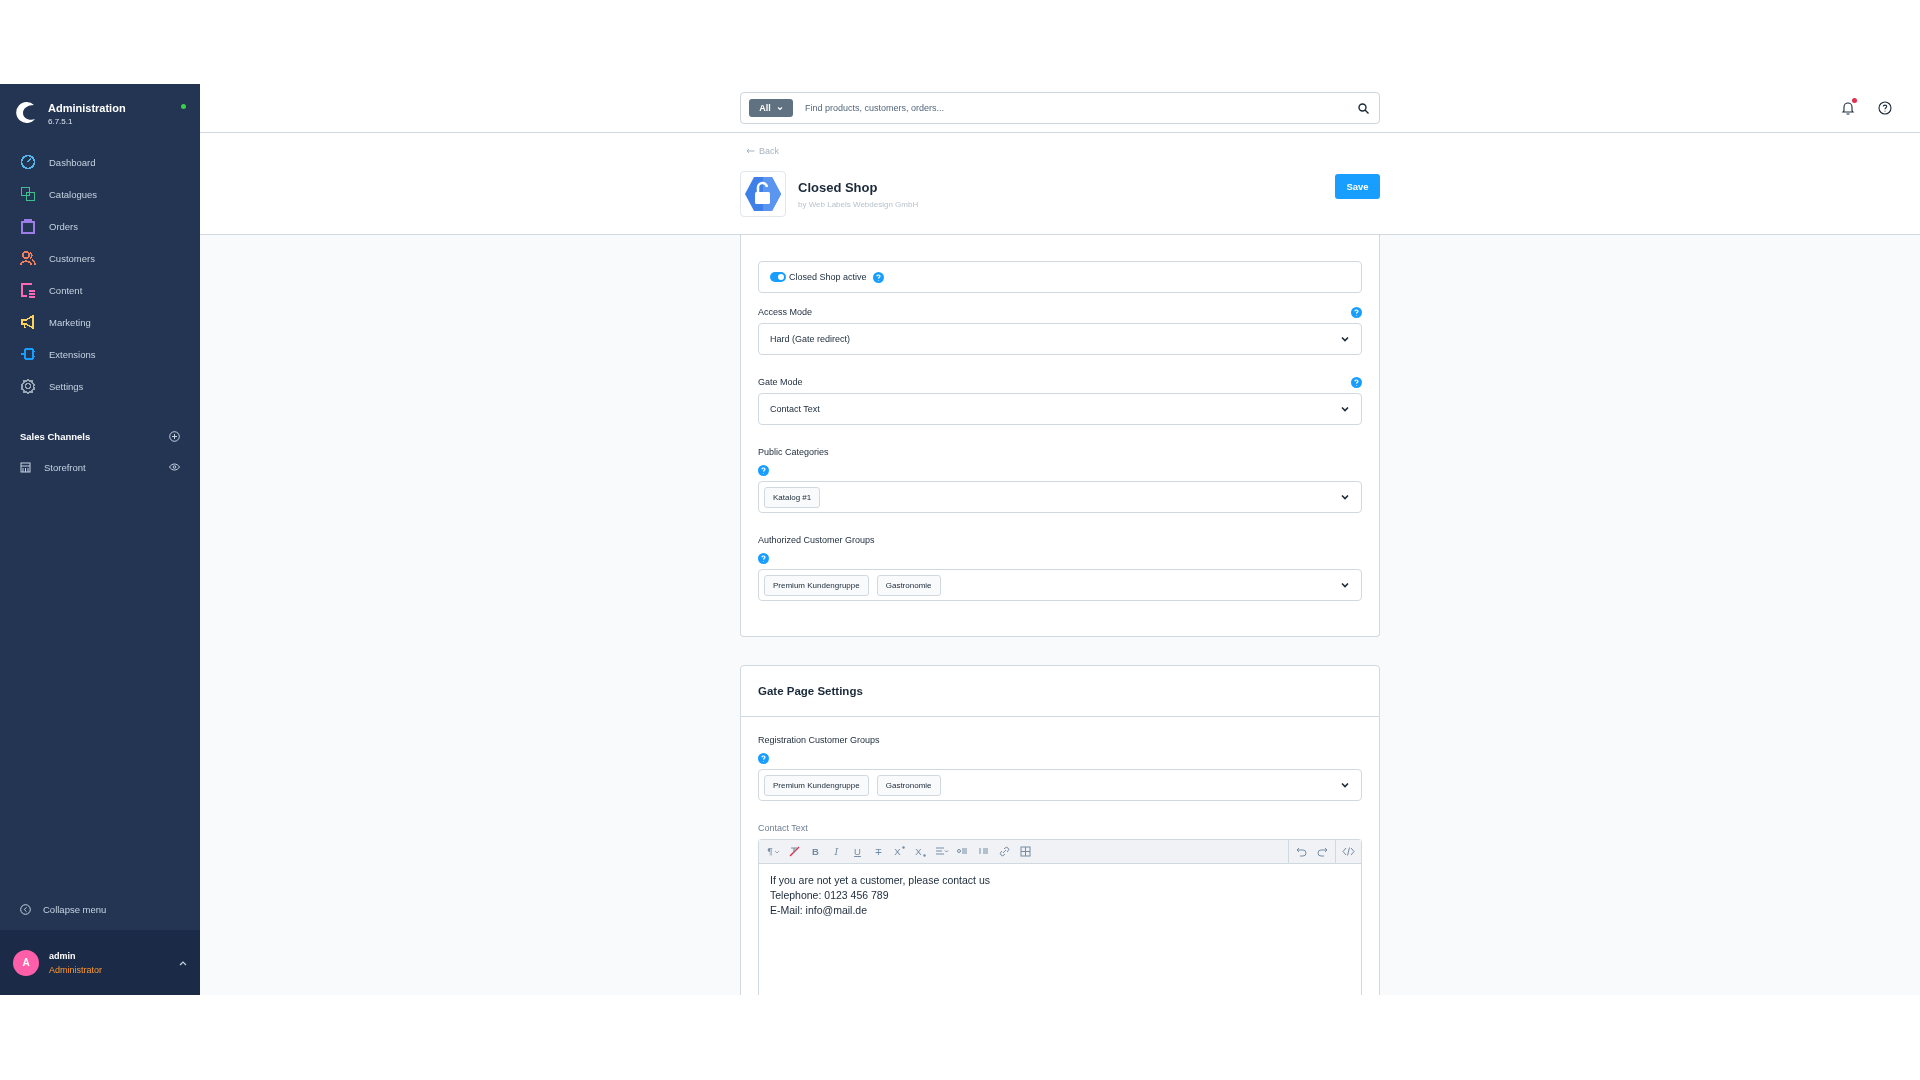  Describe the element at coordinates (55, 436) in the screenshot. I see `section-title: Sales Channels` at that location.